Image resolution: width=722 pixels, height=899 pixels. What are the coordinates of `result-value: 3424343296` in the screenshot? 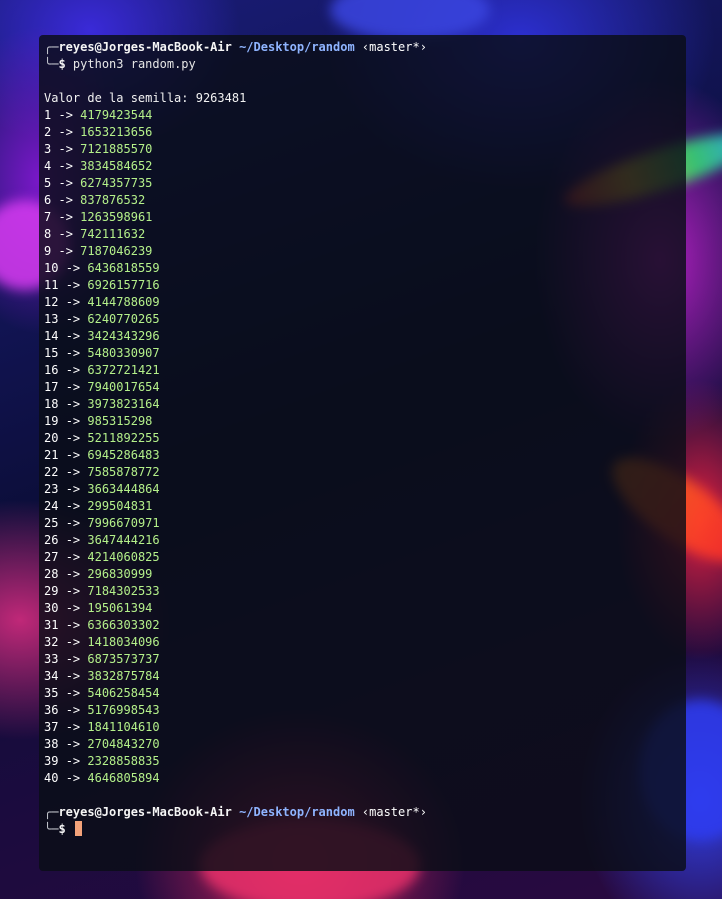 It's located at (123, 336).